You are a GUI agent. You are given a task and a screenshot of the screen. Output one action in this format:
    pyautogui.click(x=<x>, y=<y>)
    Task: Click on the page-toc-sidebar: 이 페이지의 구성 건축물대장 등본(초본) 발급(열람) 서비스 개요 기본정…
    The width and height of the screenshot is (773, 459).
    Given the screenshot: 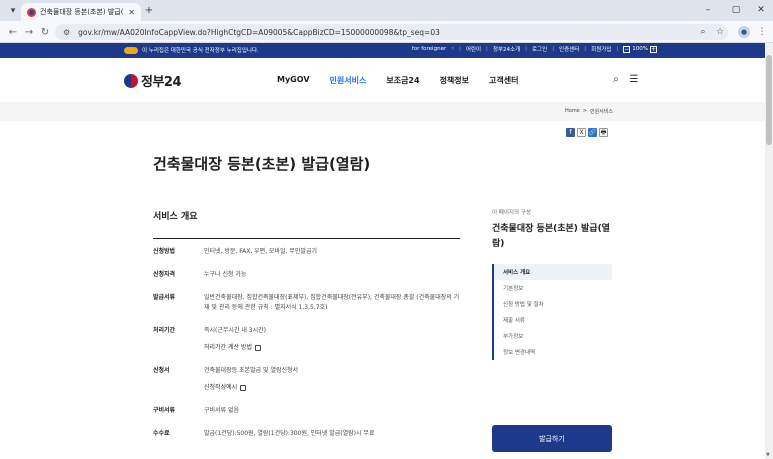 What is the action you would take?
    pyautogui.click(x=552, y=330)
    